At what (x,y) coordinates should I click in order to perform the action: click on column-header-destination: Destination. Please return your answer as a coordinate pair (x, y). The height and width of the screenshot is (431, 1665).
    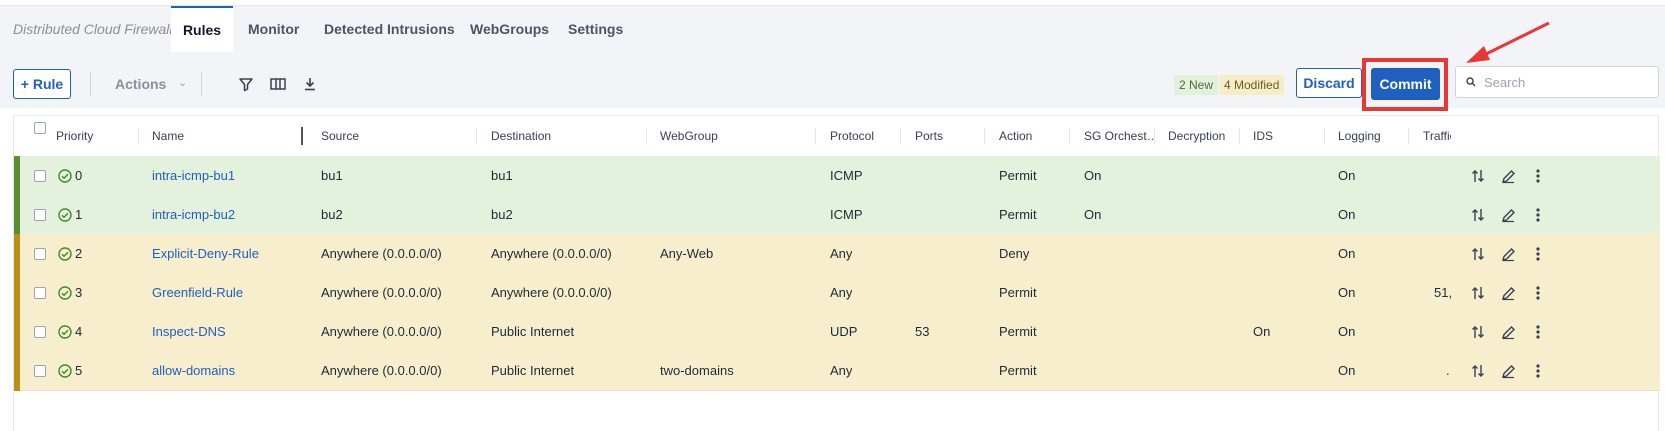
    Looking at the image, I should click on (521, 136).